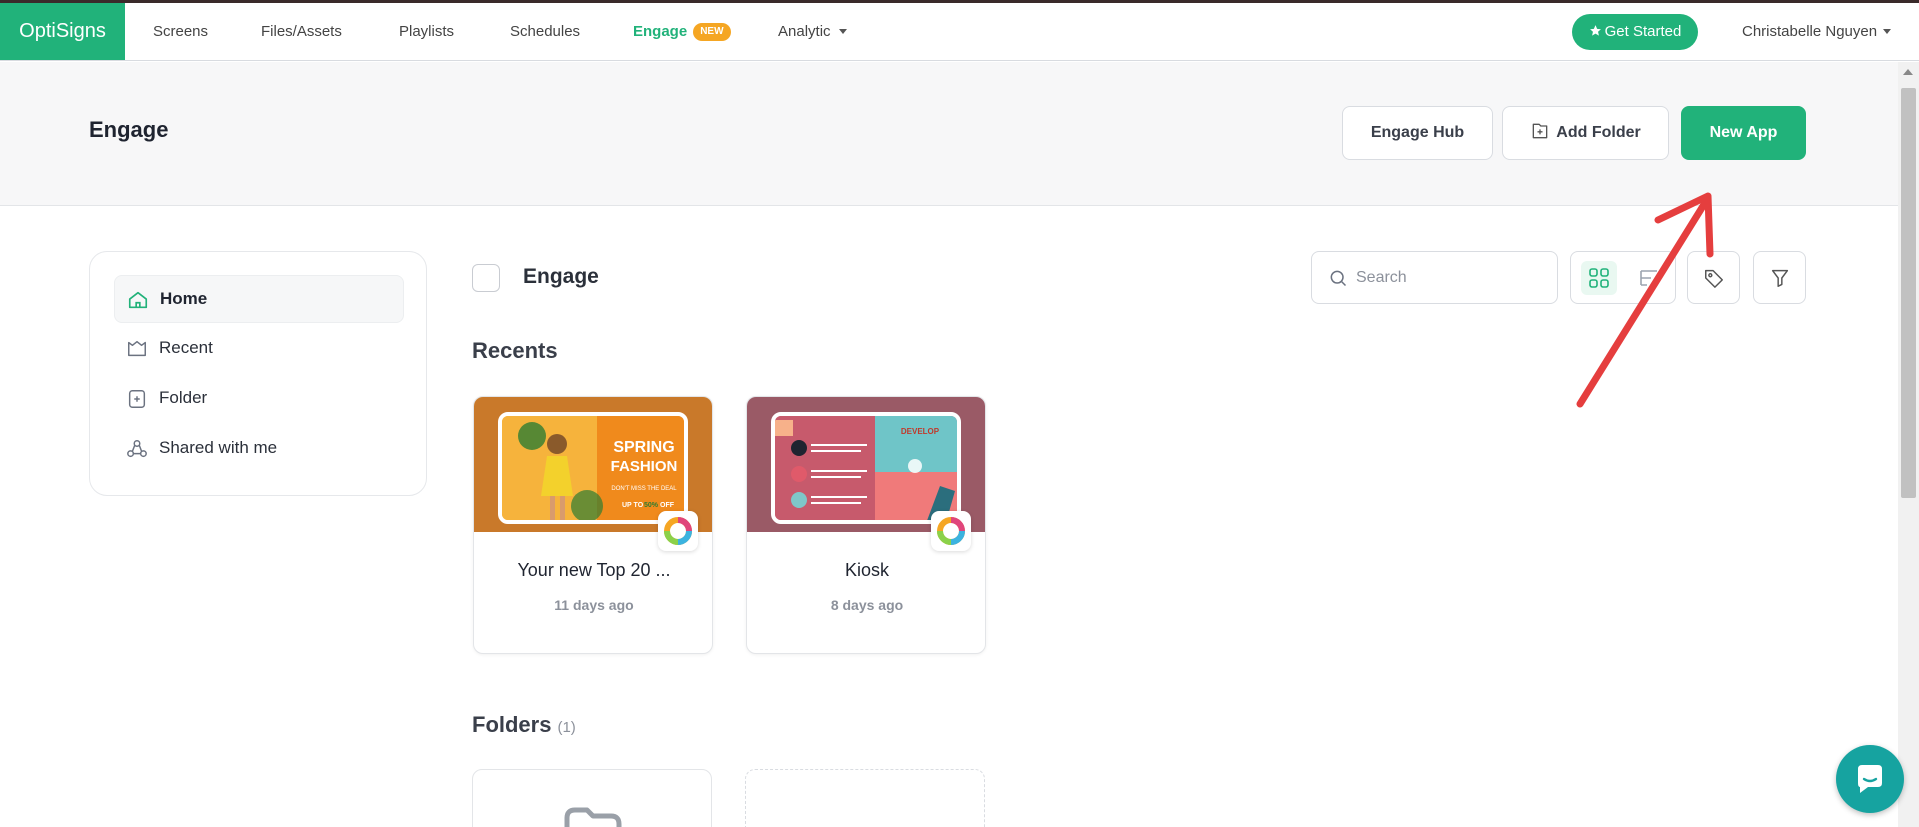  What do you see at coordinates (301, 31) in the screenshot?
I see `nav-files-assets: Files/Assets` at bounding box center [301, 31].